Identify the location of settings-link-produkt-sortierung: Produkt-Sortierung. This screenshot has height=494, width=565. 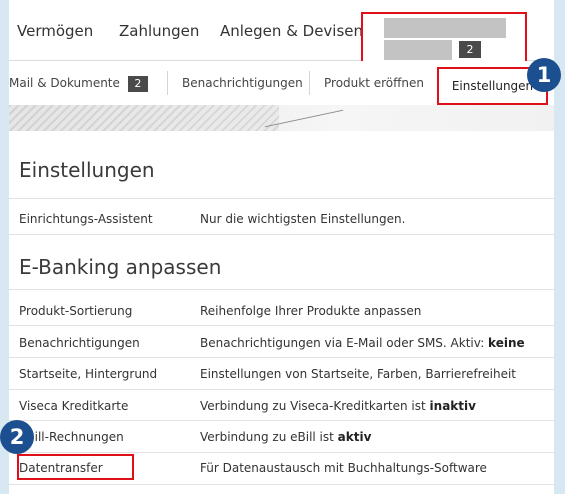
(75, 311).